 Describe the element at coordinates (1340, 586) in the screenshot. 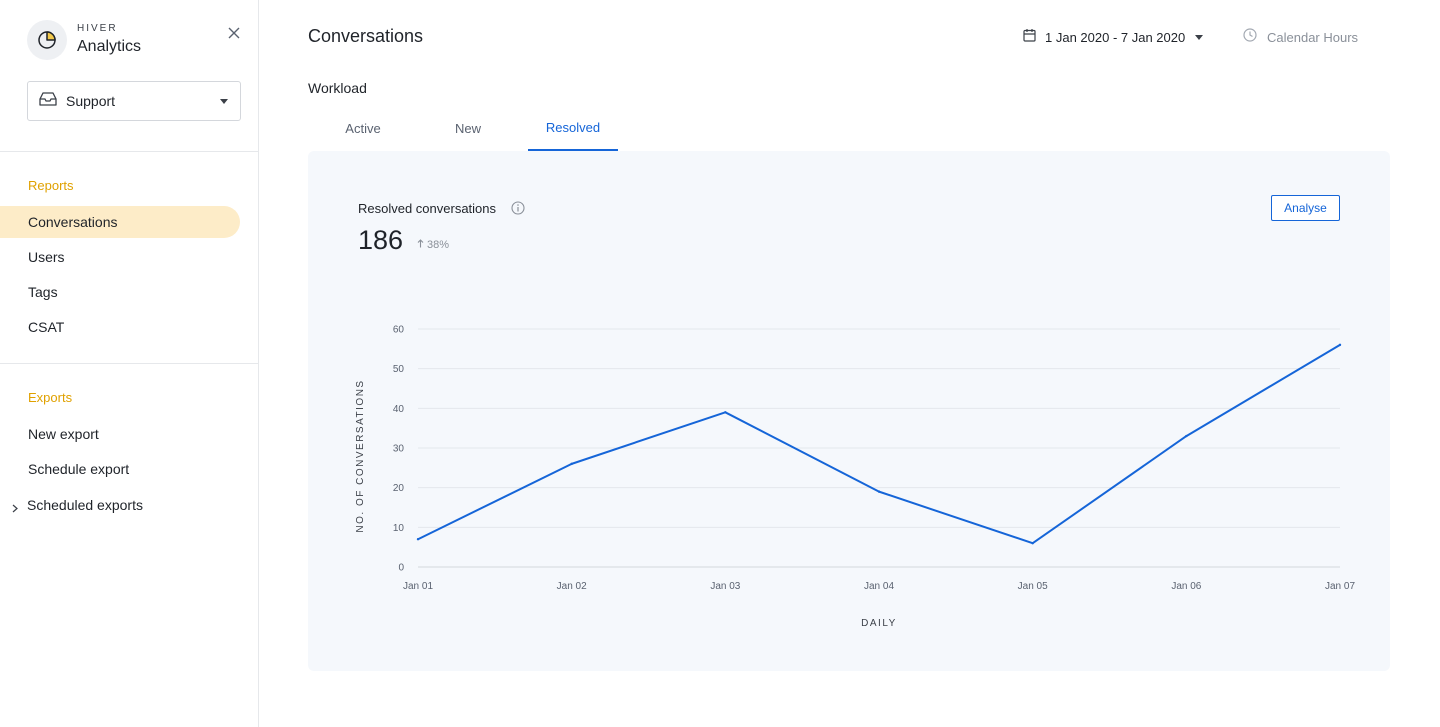

I see `x-tick-label: Jan 07` at that location.